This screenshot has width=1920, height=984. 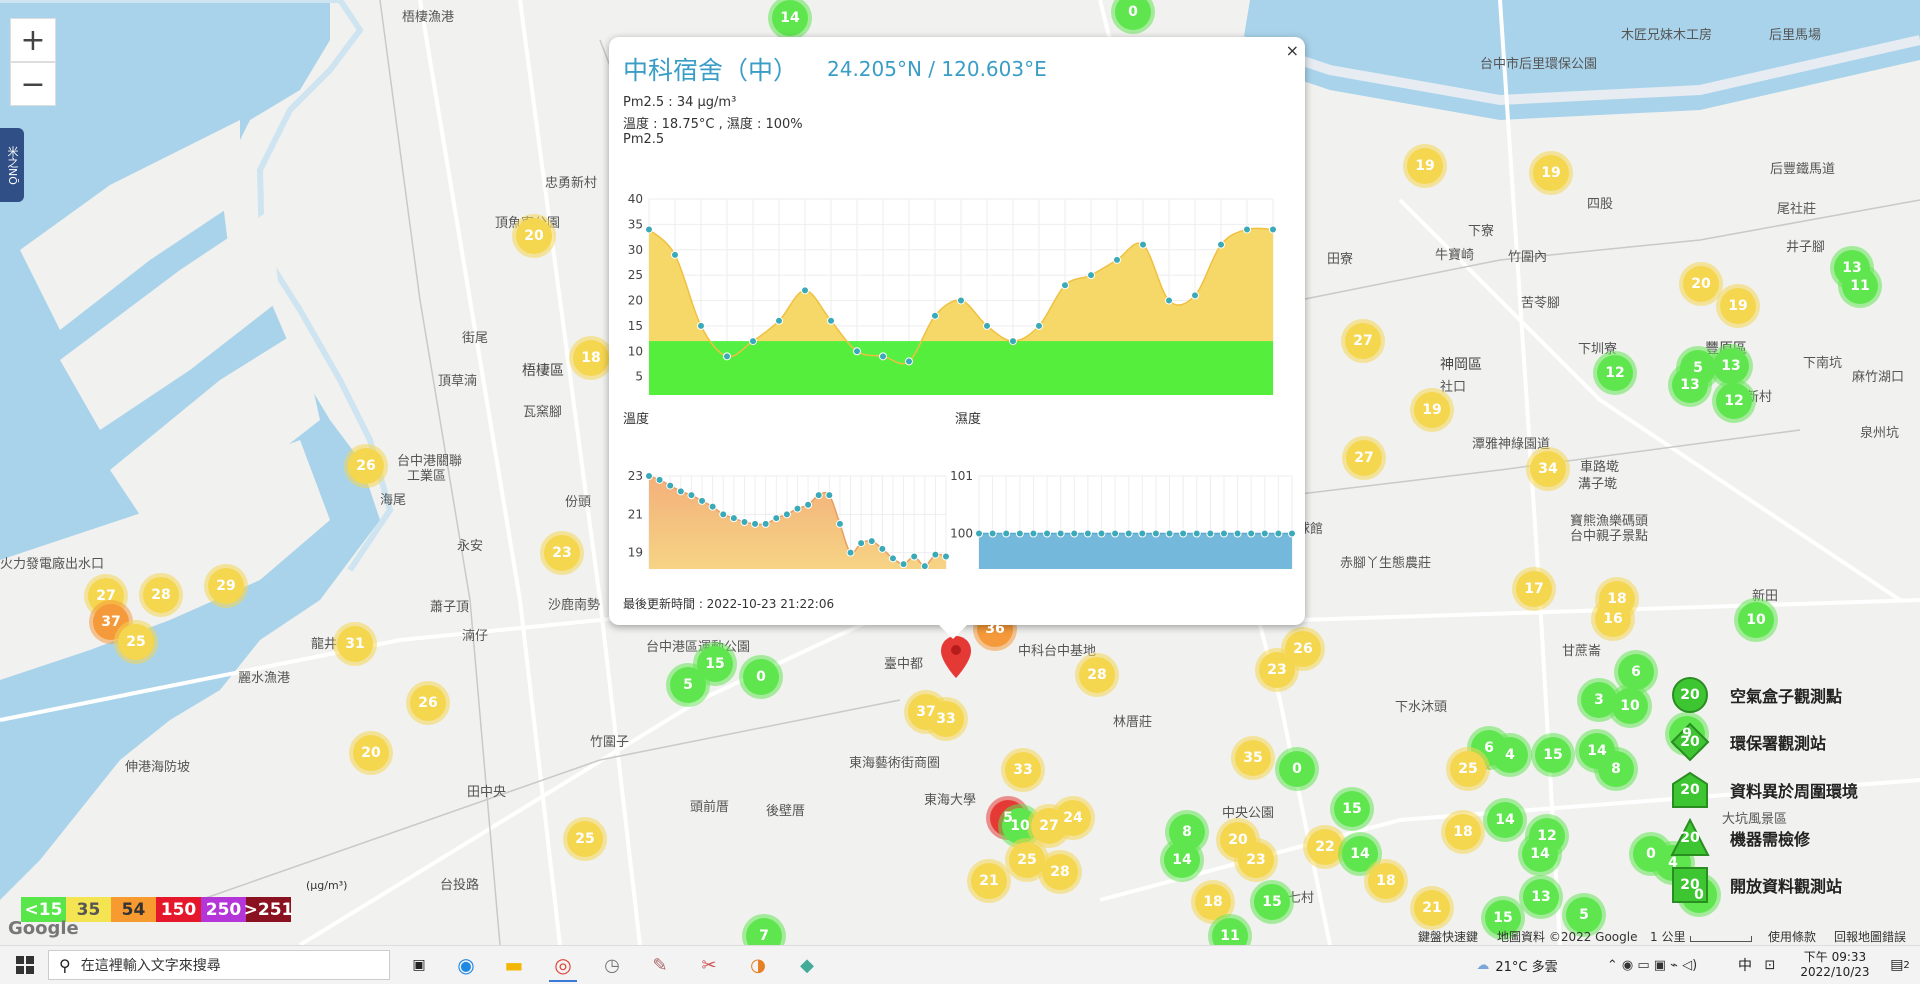 I want to click on y-tick-label: 10, so click(x=635, y=351).